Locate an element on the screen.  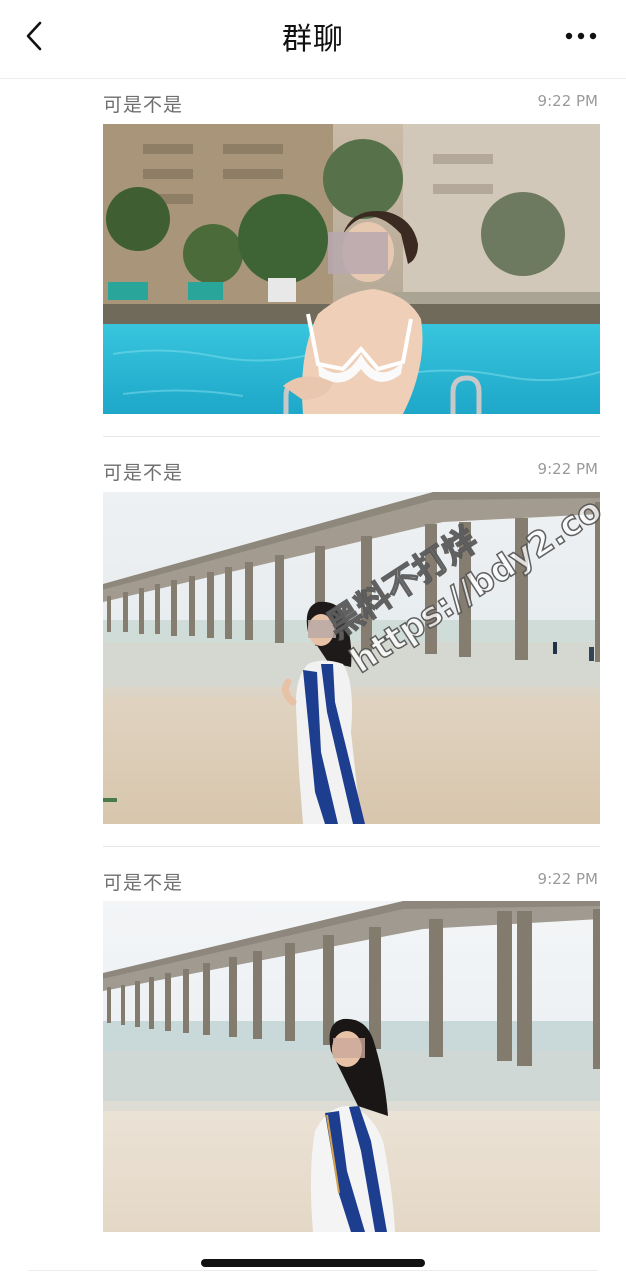
more-horizontal-icon is located at coordinates (581, 36).